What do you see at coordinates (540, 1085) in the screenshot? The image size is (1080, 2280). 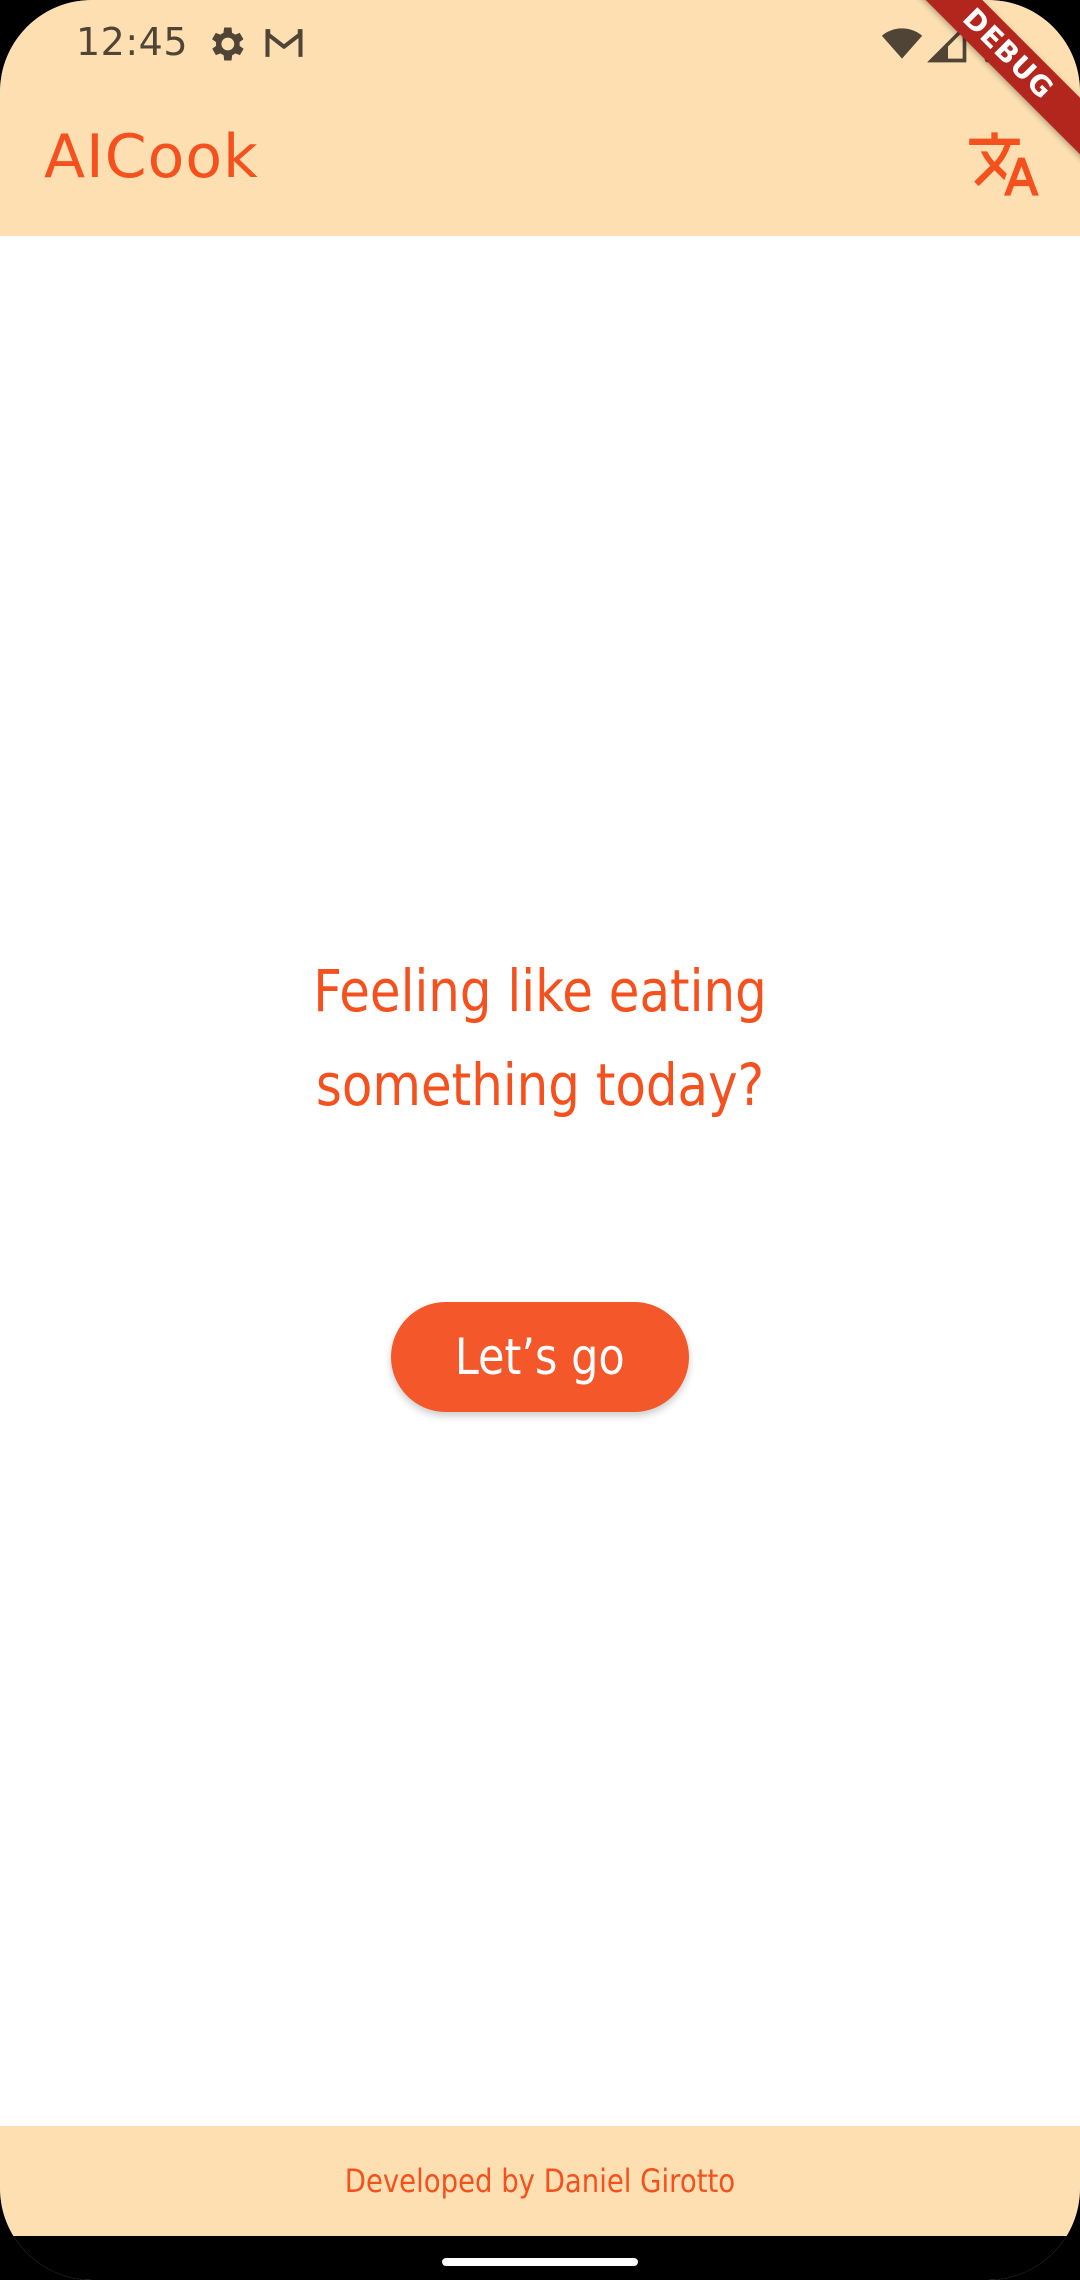 I see `hero-line: something today?` at bounding box center [540, 1085].